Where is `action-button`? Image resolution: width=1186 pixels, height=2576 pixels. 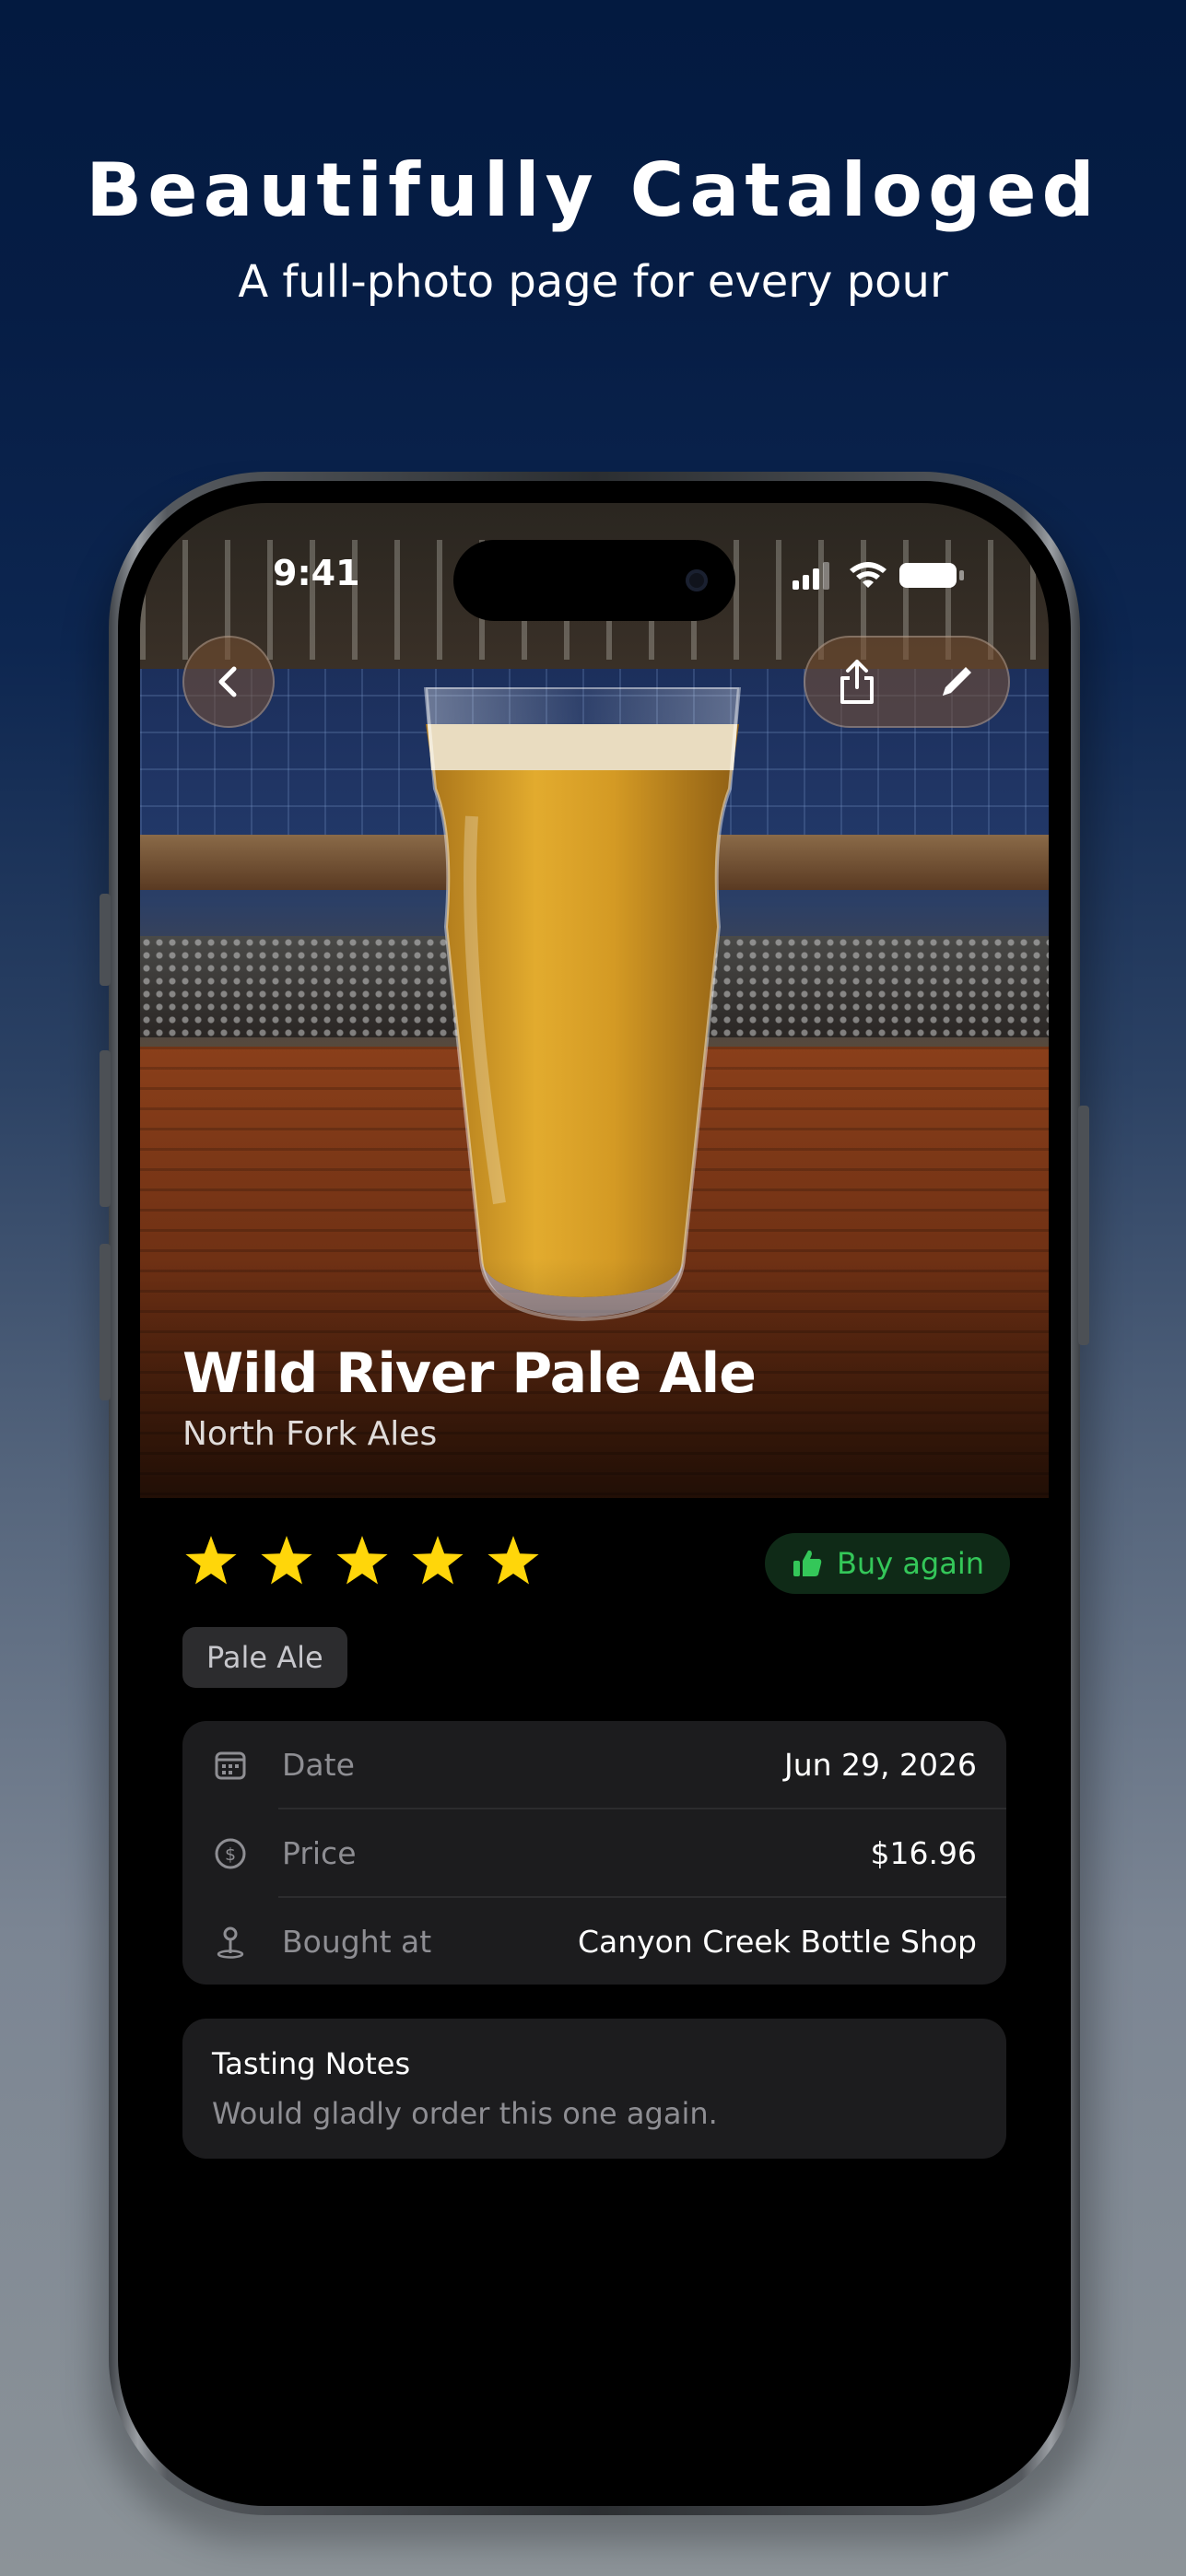 action-button is located at coordinates (105, 940).